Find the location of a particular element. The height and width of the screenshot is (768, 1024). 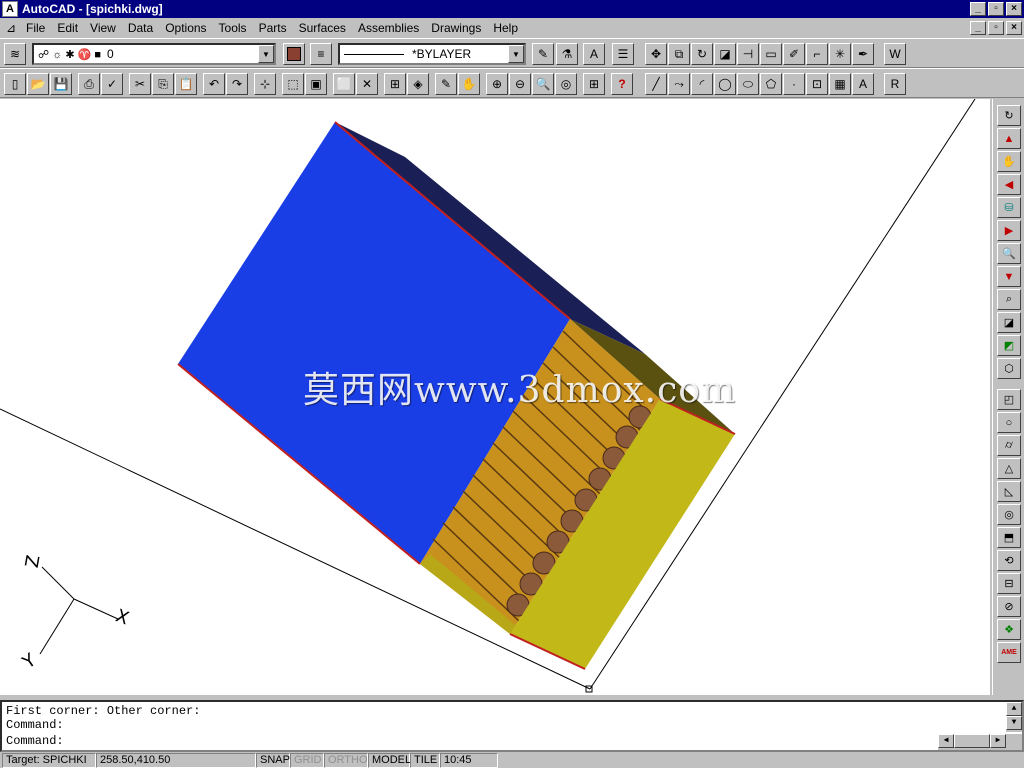

extrude-icon: ⬒ is located at coordinates (1009, 537).